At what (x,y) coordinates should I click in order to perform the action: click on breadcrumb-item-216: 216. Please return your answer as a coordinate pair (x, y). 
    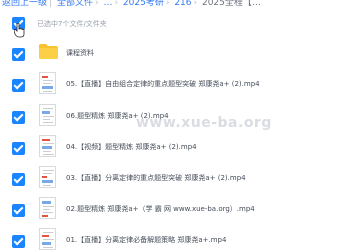
    Looking at the image, I should click on (182, 4).